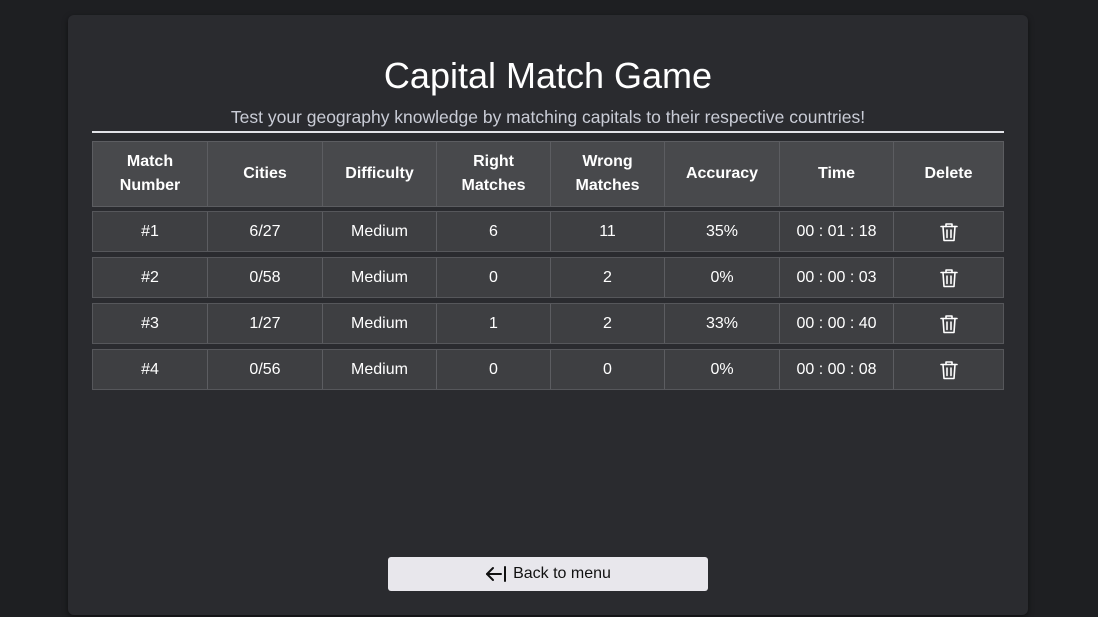 The height and width of the screenshot is (617, 1098). What do you see at coordinates (948, 173) in the screenshot?
I see `header-delete: Delete` at bounding box center [948, 173].